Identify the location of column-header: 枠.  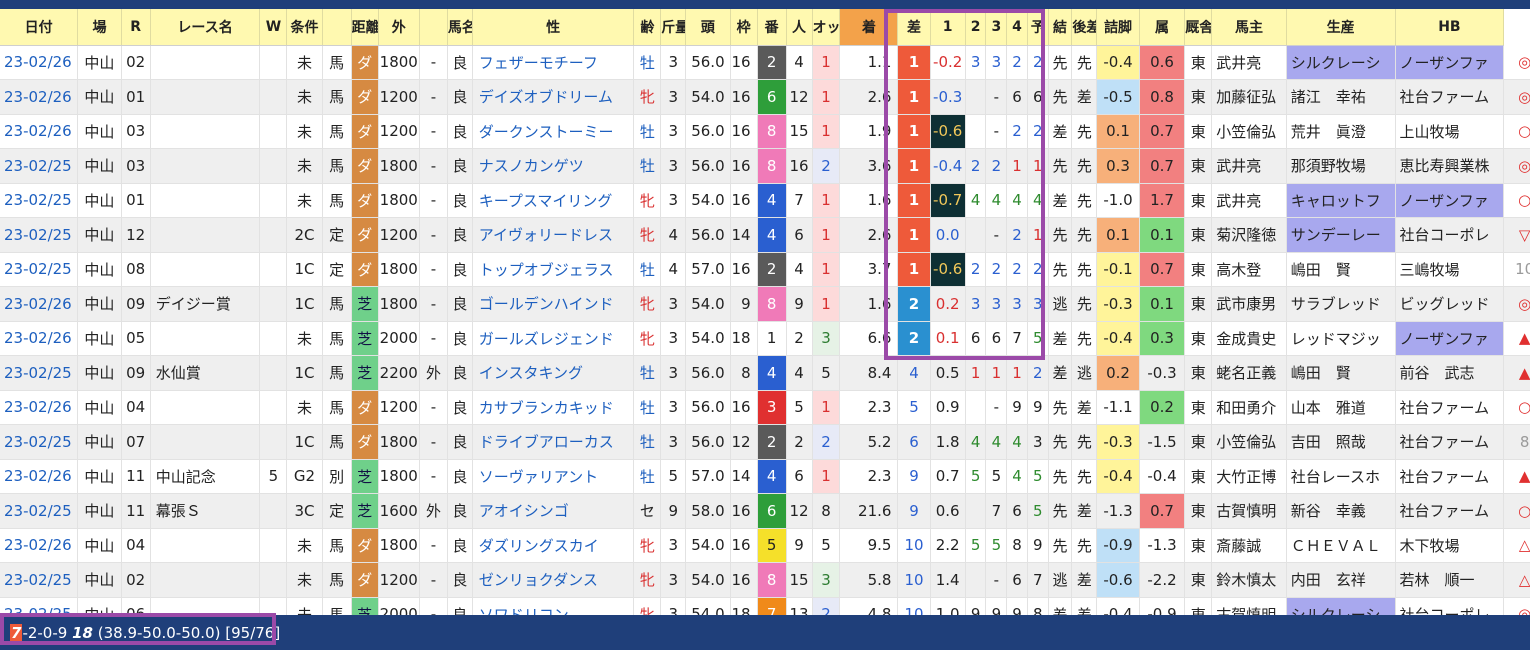
(744, 27).